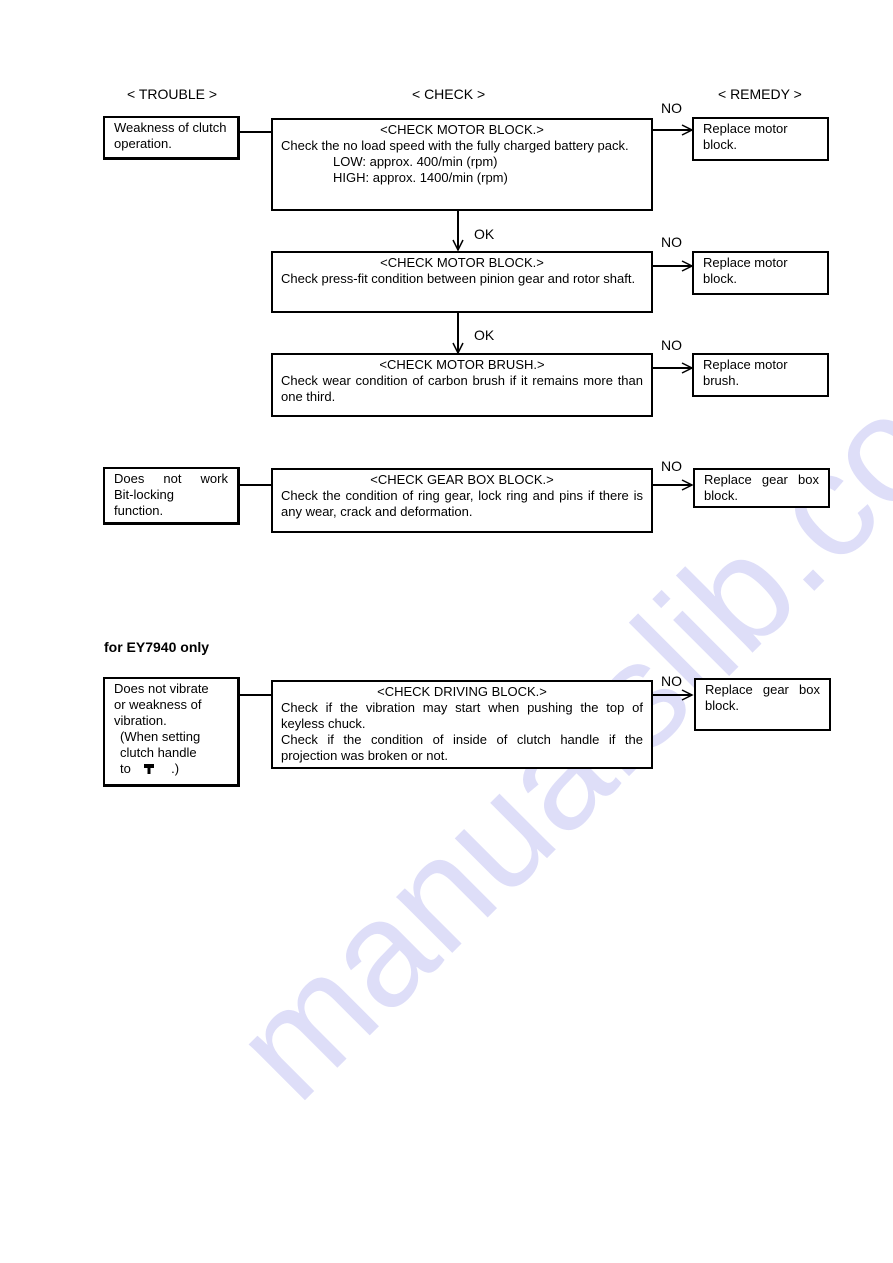 The height and width of the screenshot is (1263, 893). Describe the element at coordinates (140, 720) in the screenshot. I see `trouble-line: vibration.` at that location.